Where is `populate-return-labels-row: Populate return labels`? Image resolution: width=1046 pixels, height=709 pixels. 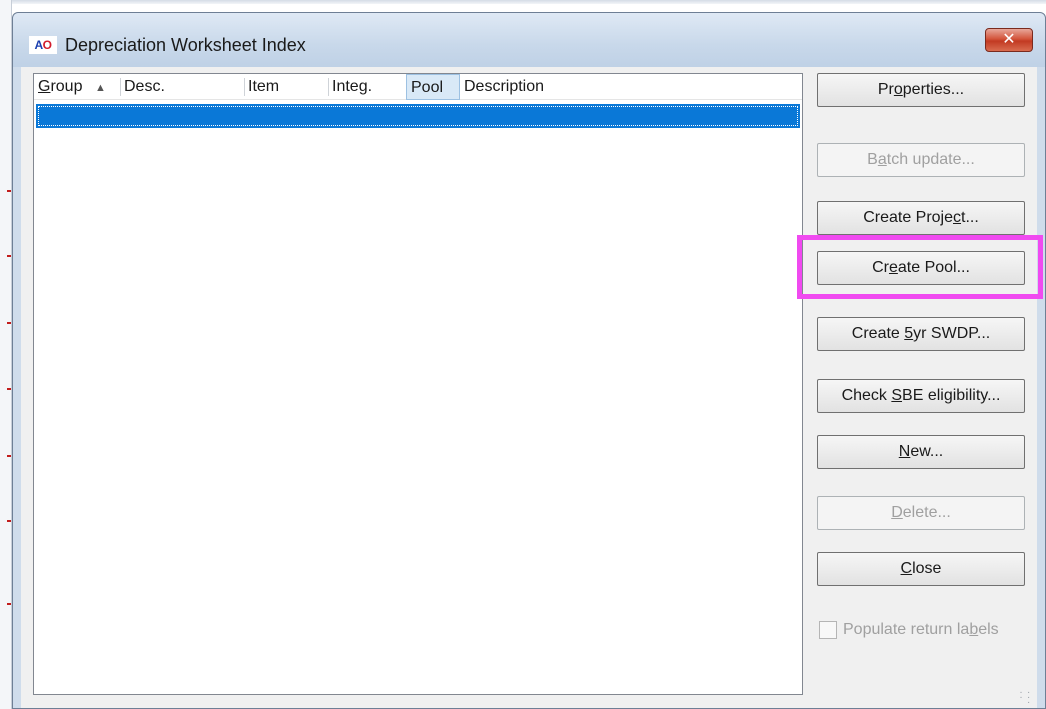
populate-return-labels-row: Populate return labels is located at coordinates (909, 631).